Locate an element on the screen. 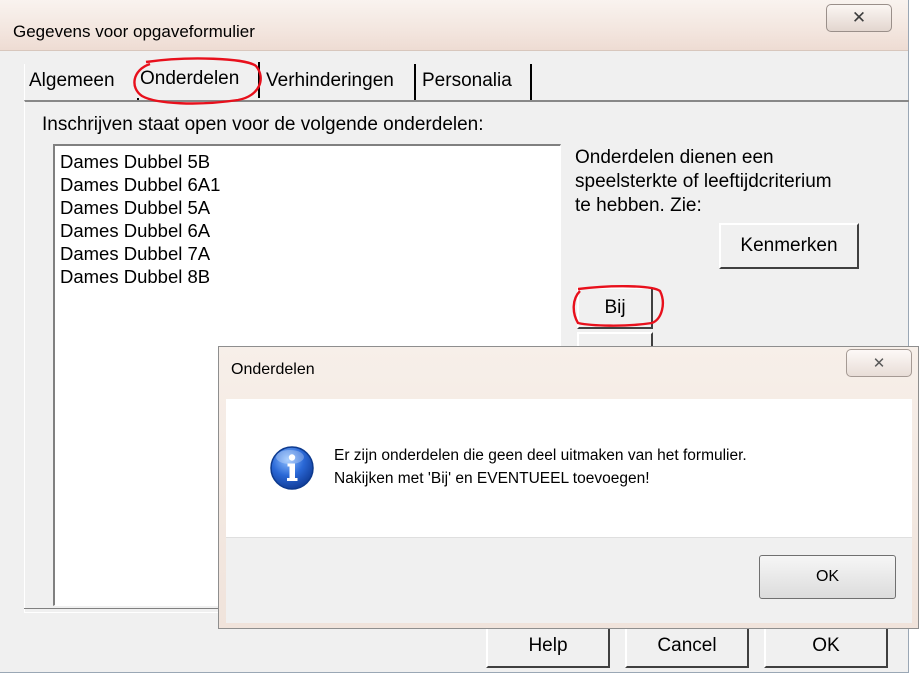 This screenshot has height=682, width=919. list-item: Dames Dubbel 6A1 is located at coordinates (307, 184).